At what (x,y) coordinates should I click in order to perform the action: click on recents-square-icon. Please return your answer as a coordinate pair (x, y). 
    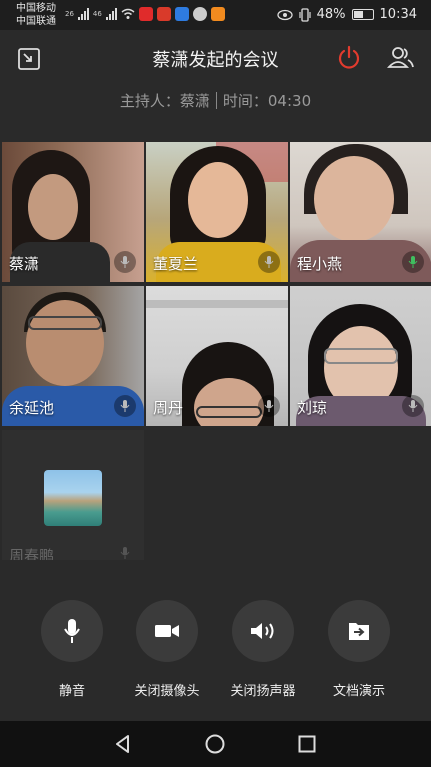
    Looking at the image, I should click on (307, 744).